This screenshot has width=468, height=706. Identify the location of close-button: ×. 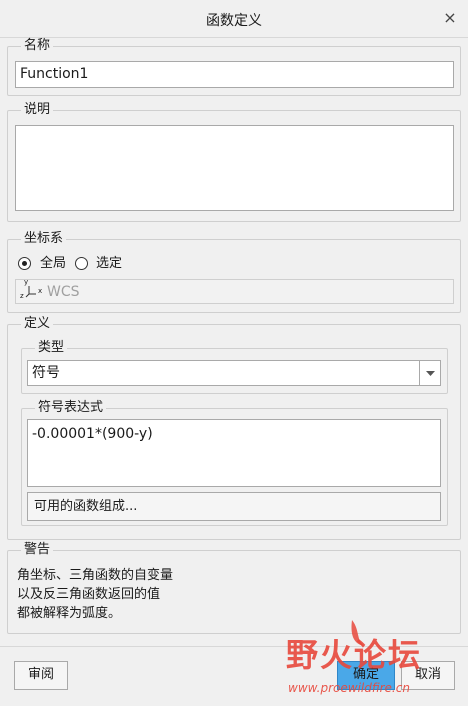
(450, 18).